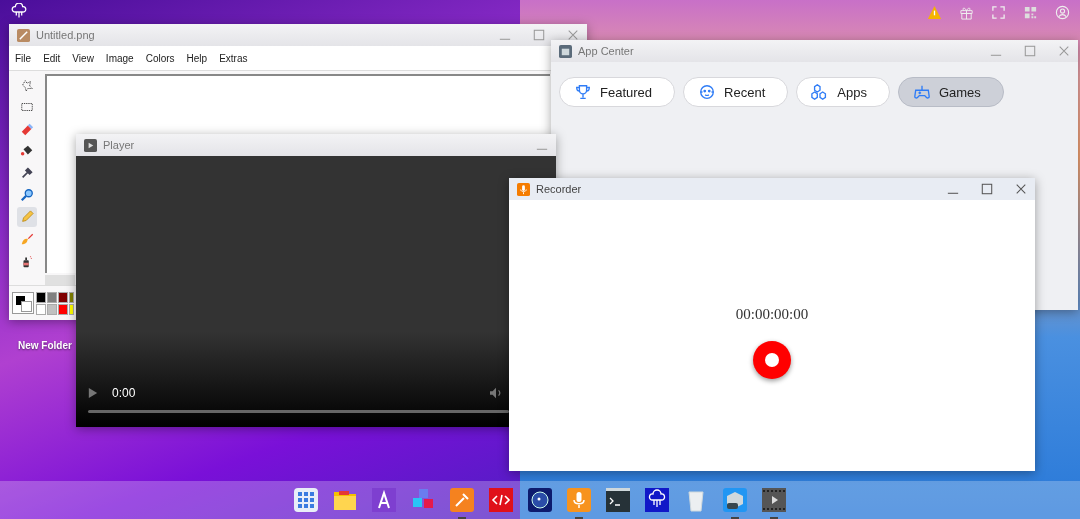  What do you see at coordinates (921, 92) in the screenshot?
I see `gamepad-icon` at bounding box center [921, 92].